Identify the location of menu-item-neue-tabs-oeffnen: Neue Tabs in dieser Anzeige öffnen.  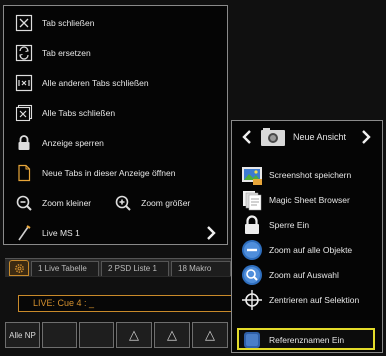
(115, 173).